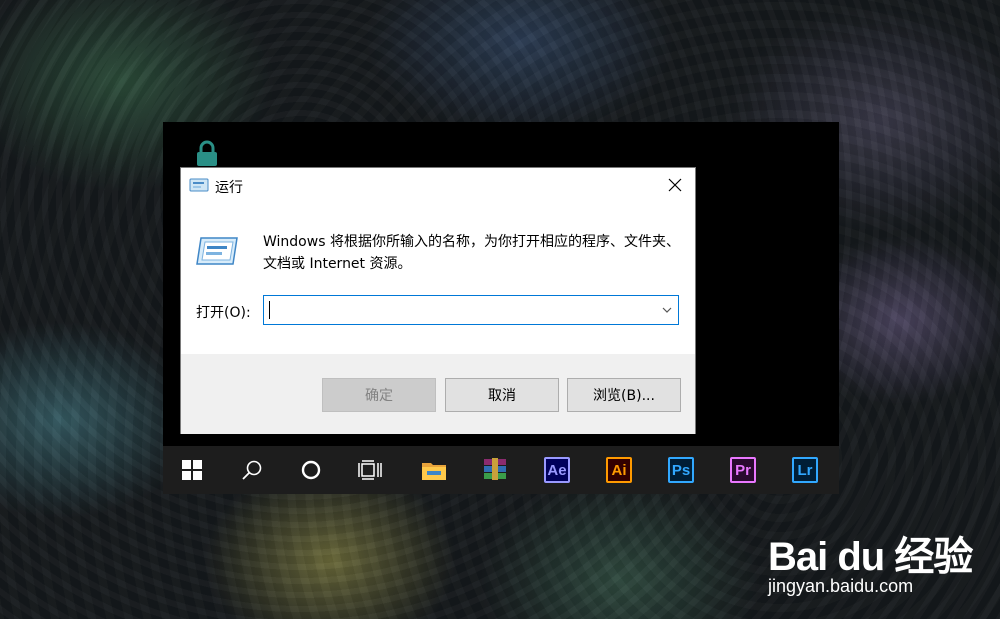  I want to click on taskbar-photoshop: Ps, so click(681, 470).